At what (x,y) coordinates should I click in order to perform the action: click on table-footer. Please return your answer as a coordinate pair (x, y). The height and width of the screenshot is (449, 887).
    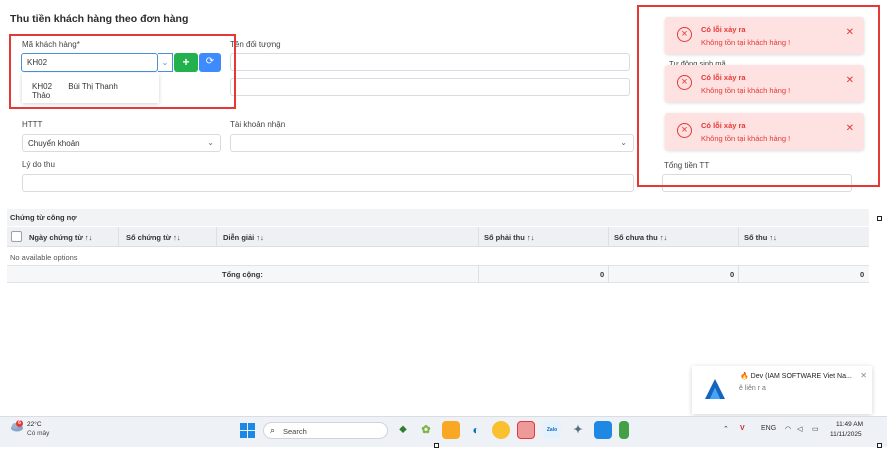
    Looking at the image, I should click on (438, 274).